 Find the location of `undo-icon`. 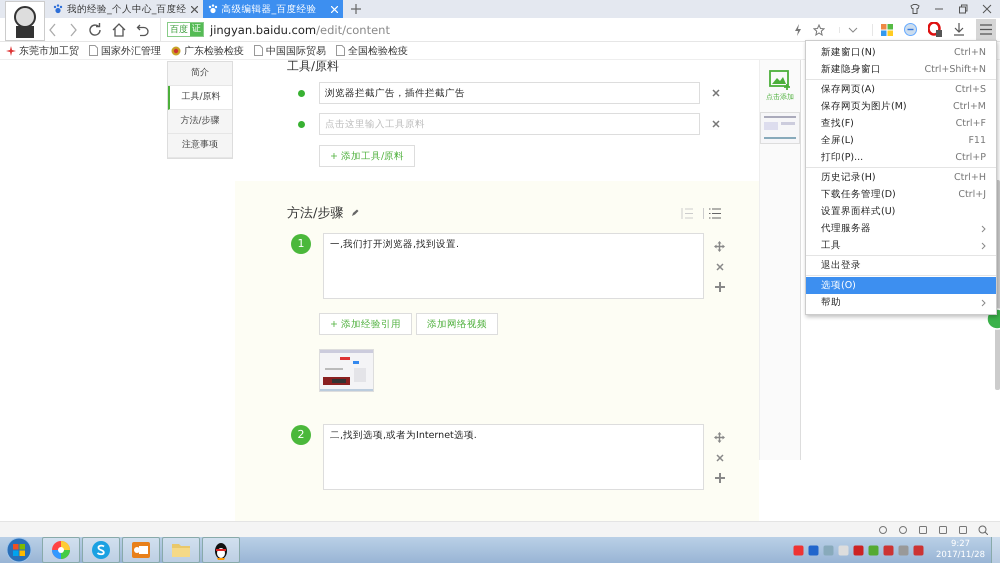

undo-icon is located at coordinates (143, 29).